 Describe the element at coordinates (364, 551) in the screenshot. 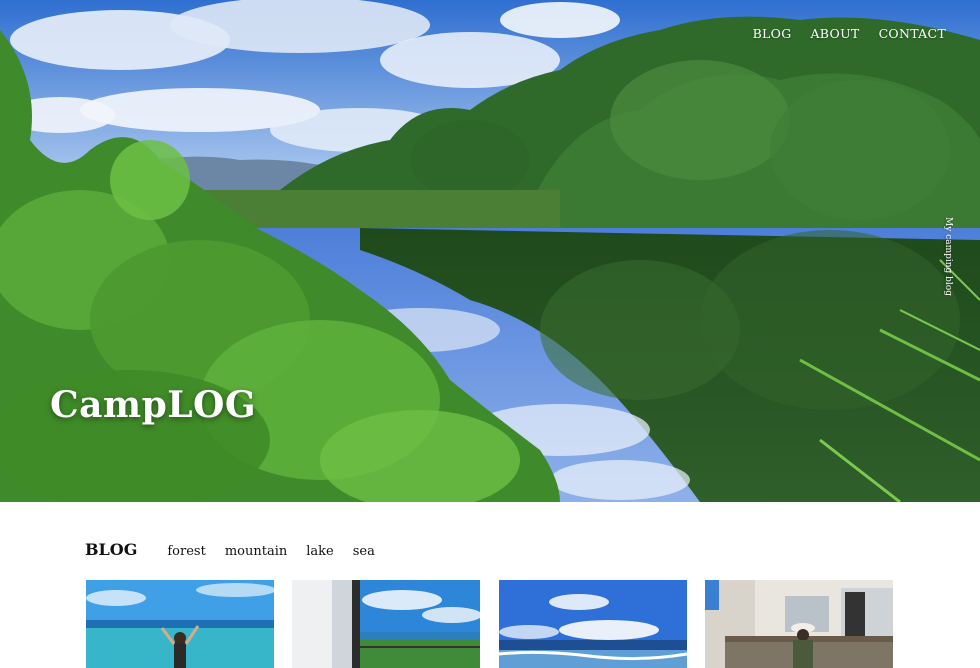

I see `category-link-sea: sea` at that location.